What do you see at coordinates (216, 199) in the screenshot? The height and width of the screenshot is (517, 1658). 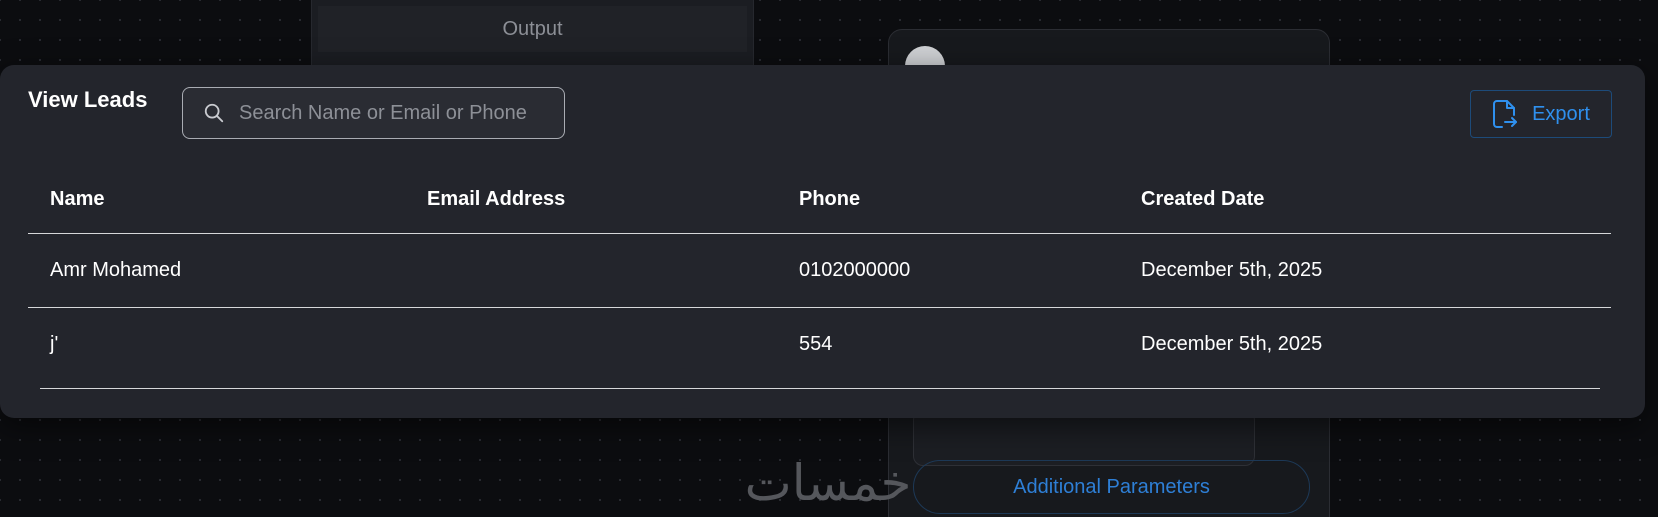 I see `column-header-name: Name` at bounding box center [216, 199].